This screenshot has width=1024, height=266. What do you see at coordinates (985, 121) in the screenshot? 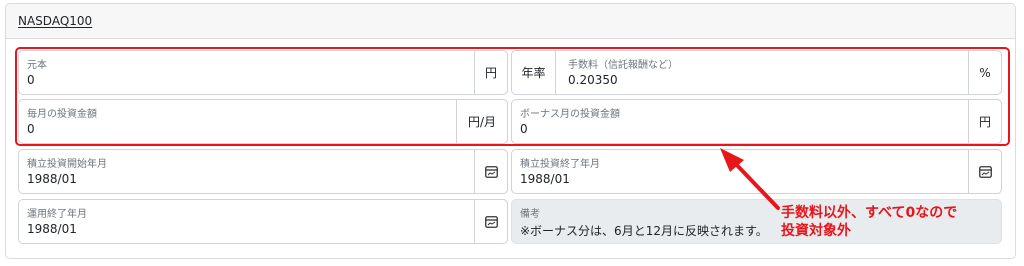
I see `bonus-investment-unit: 円` at bounding box center [985, 121].